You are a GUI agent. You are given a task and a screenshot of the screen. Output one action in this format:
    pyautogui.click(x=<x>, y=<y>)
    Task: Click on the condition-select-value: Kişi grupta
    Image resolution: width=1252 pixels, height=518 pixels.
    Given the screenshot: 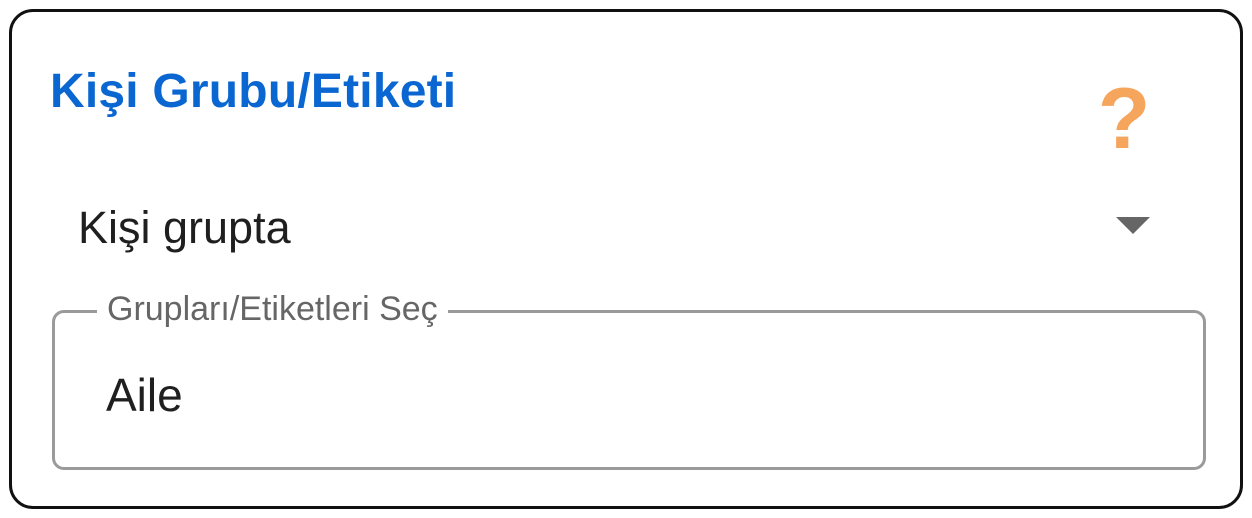 What is the action you would take?
    pyautogui.click(x=184, y=227)
    